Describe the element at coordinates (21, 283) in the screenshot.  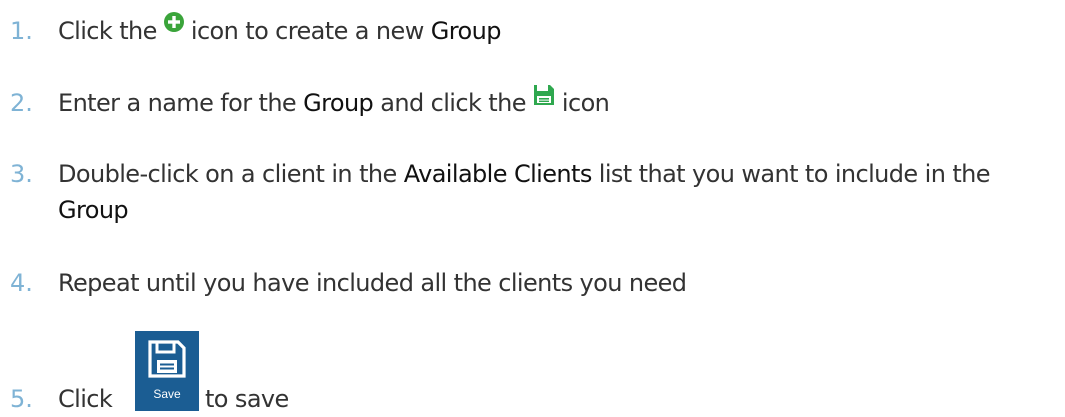
I see `step-number: 4.` at that location.